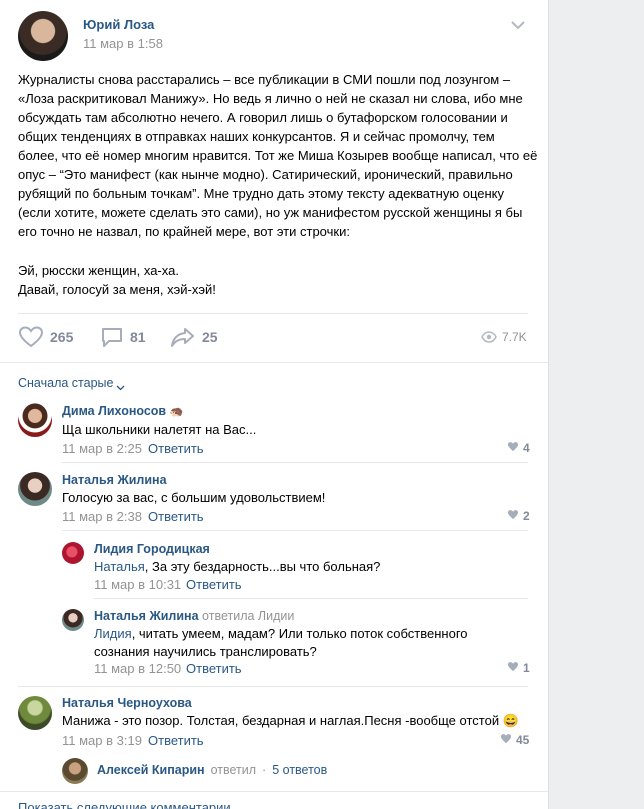 The image size is (644, 809). Describe the element at coordinates (194, 497) in the screenshot. I see `comment-text: Голосую за вас, с большим удовольствием!` at that location.